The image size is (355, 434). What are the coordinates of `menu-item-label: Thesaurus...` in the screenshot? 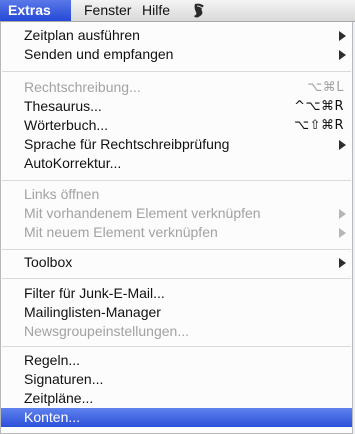 It's located at (63, 106).